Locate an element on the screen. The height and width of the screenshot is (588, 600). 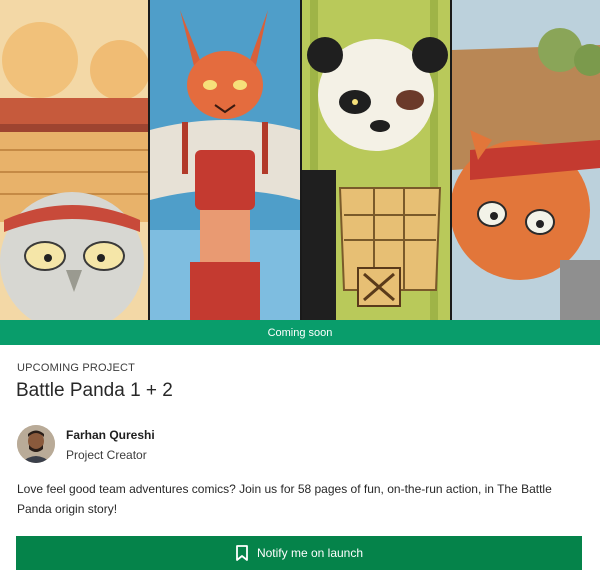
panel-cat is located at coordinates (525, 160).